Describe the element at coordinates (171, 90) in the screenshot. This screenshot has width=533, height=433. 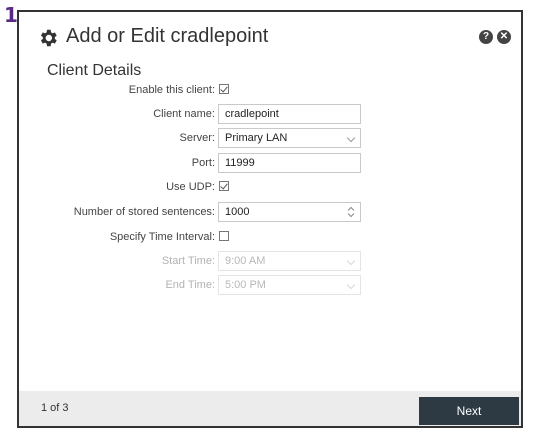
I see `enable-client-label: Enable this client:` at that location.